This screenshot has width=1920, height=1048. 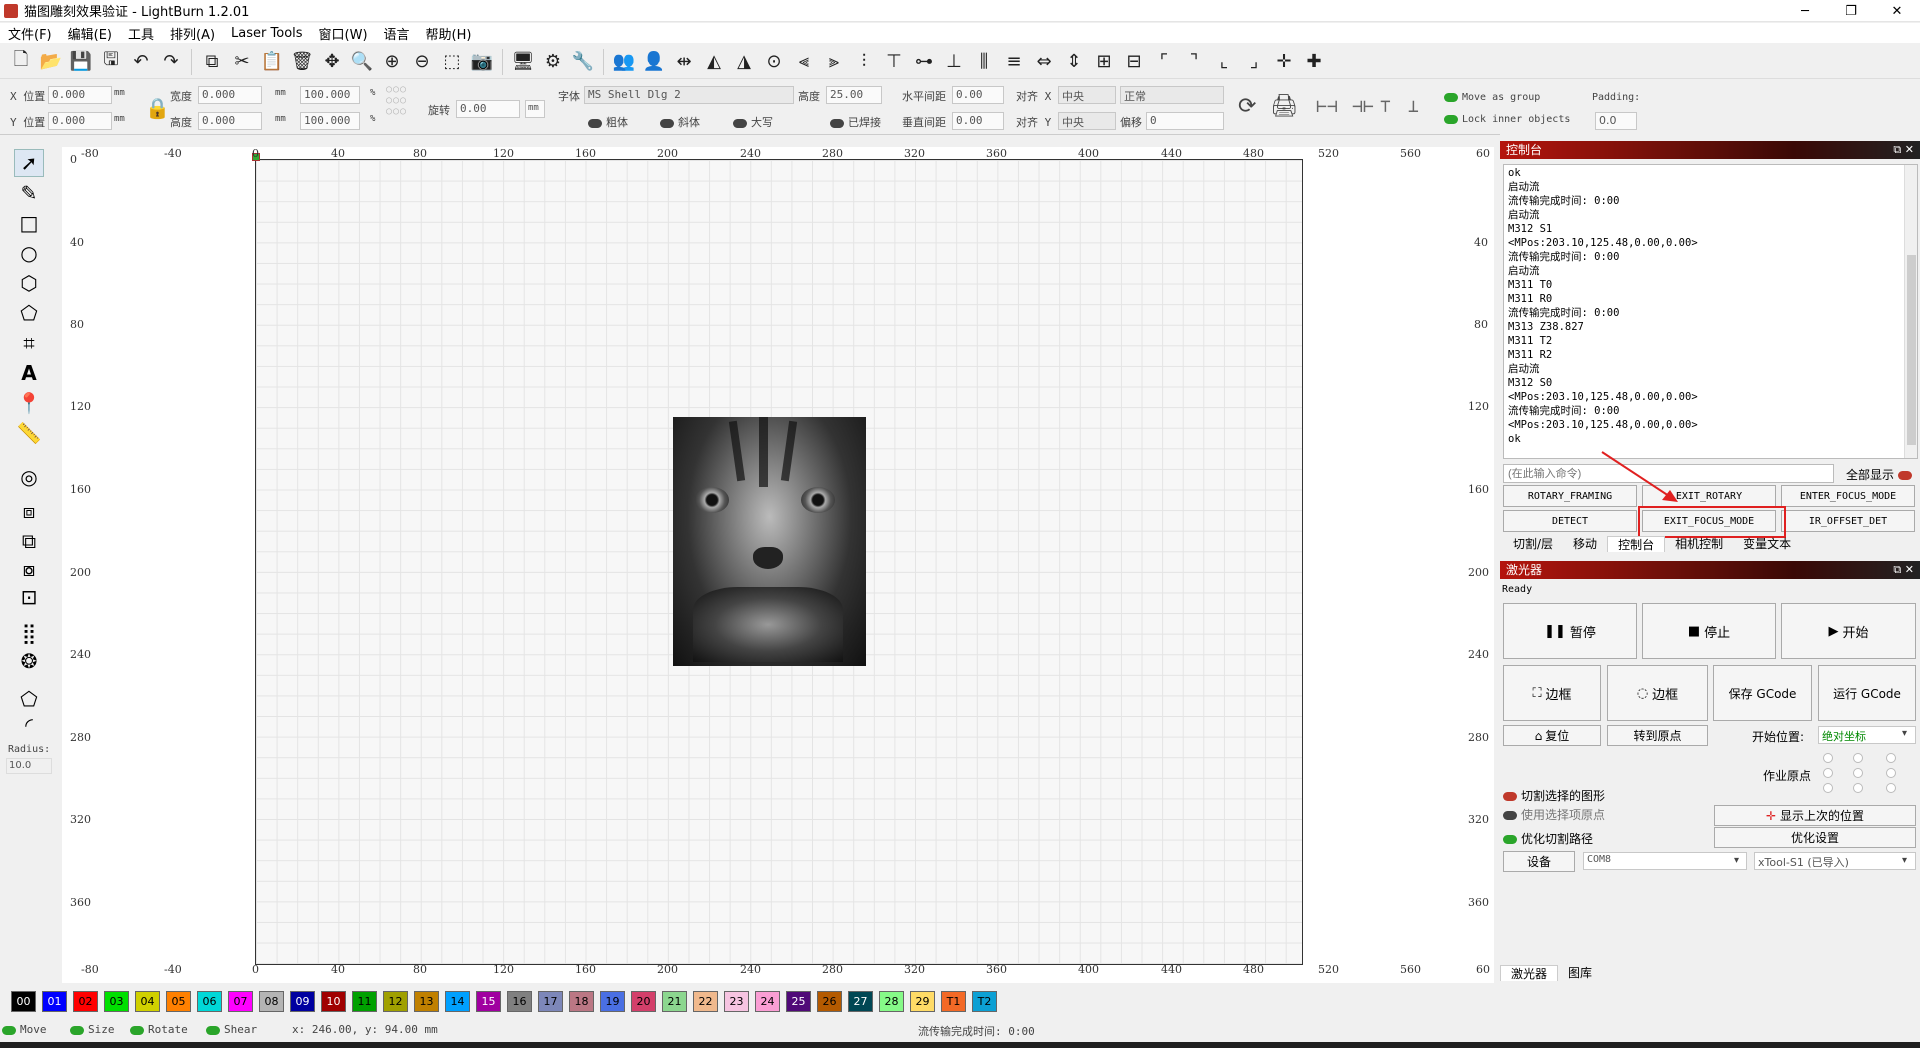 What do you see at coordinates (978, 121) in the screenshot?
I see `vspace-input: 0.00` at bounding box center [978, 121].